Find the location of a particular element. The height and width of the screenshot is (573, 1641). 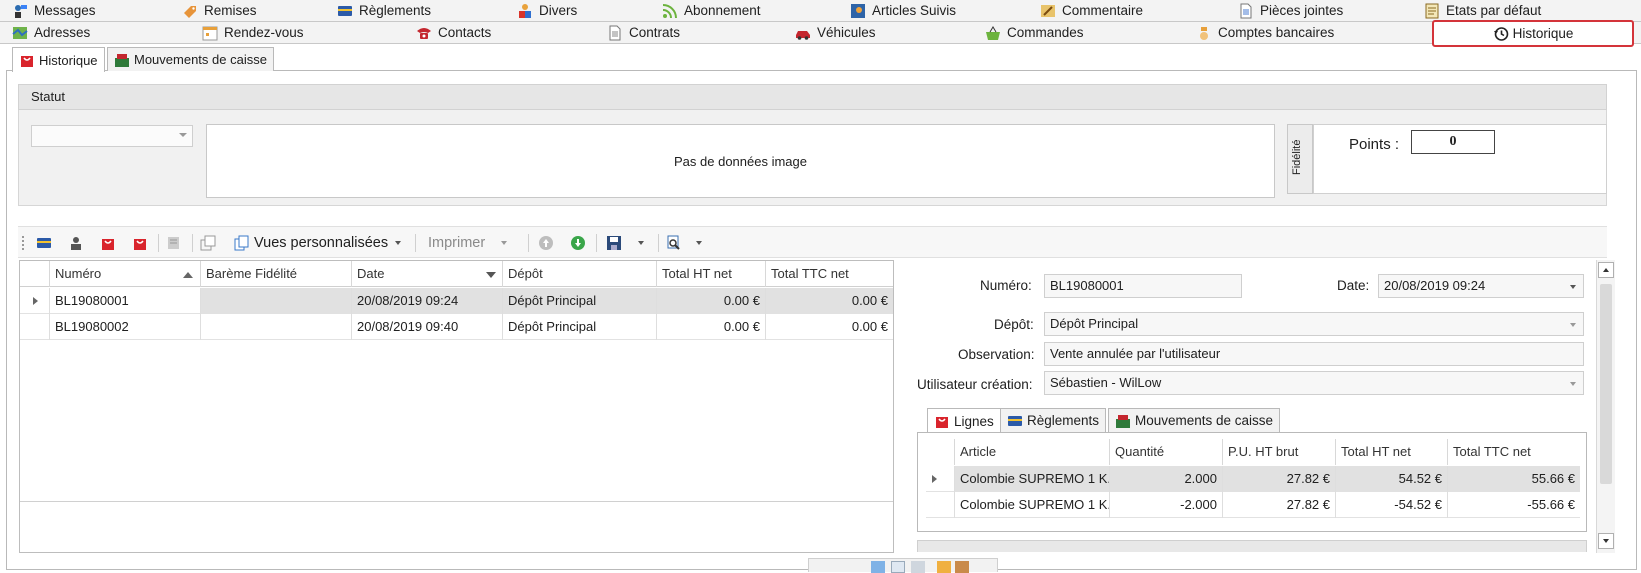

tab-pieces-jointes: Pièces jointes is located at coordinates (1290, 11).